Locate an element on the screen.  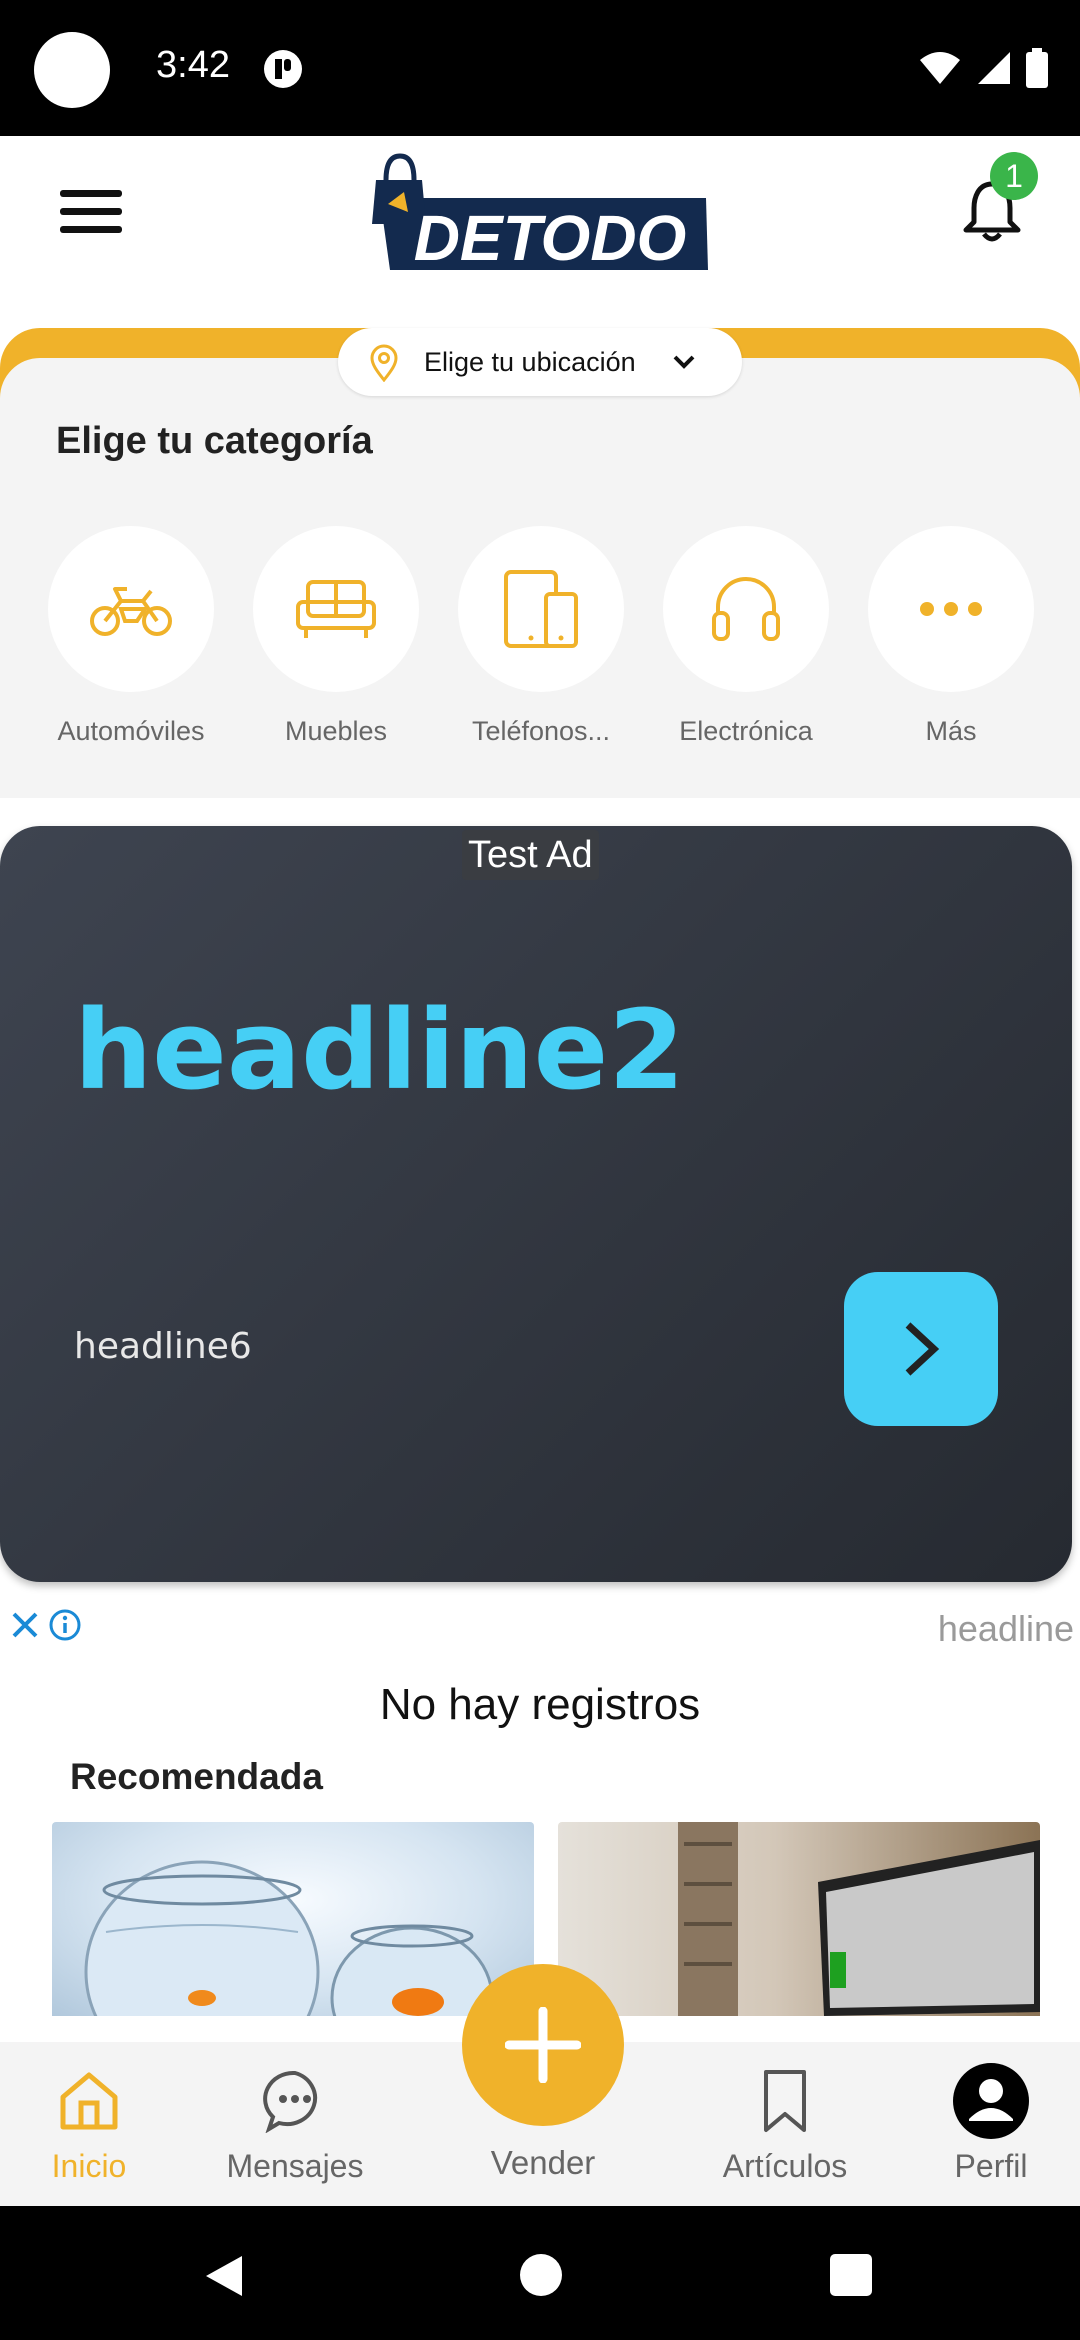
status-icons is located at coordinates (983, 68).